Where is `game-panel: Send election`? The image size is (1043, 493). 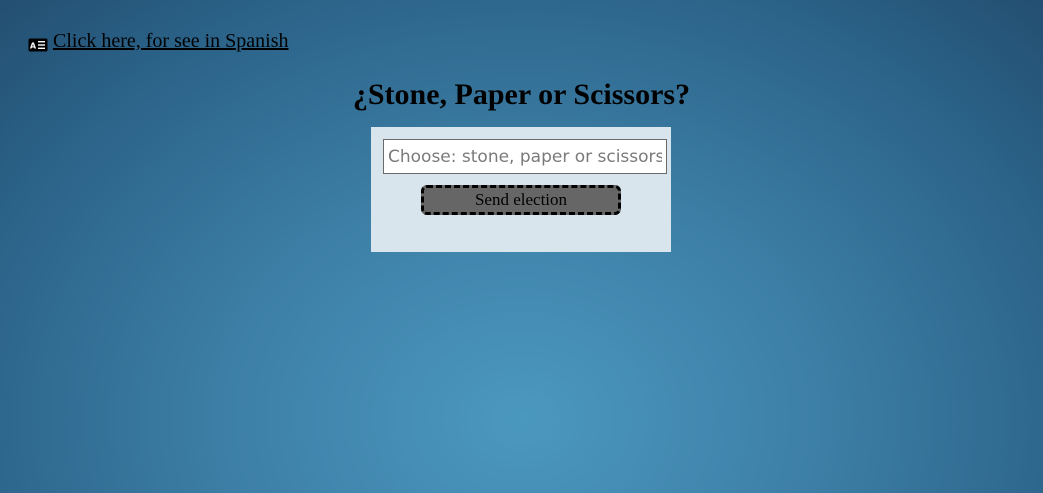
game-panel: Send election is located at coordinates (521, 189).